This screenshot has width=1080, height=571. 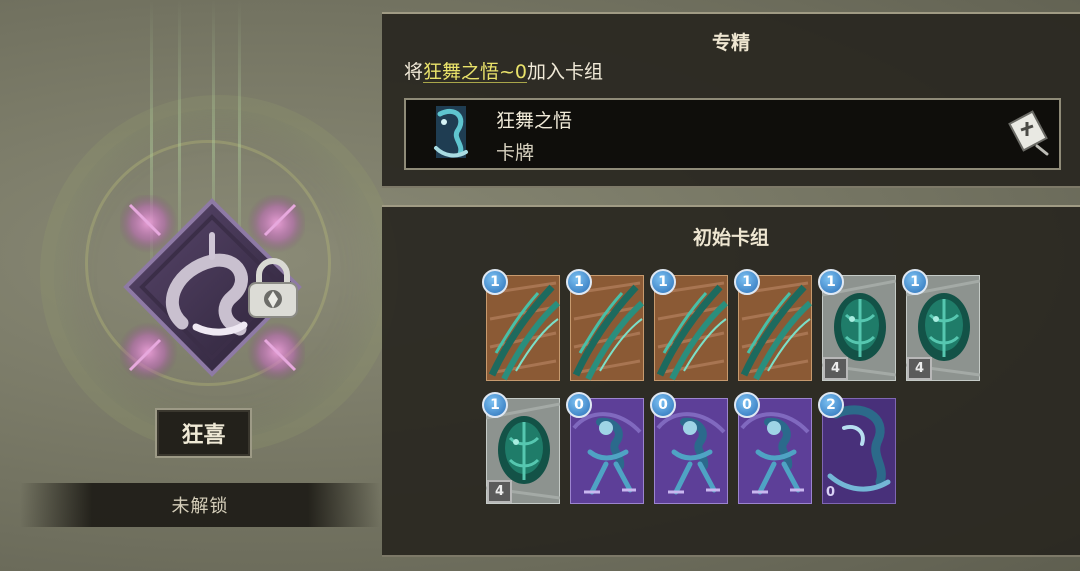 What do you see at coordinates (475, 72) in the screenshot?
I see `highlighted-card-link: 狂舞之悟~0` at bounding box center [475, 72].